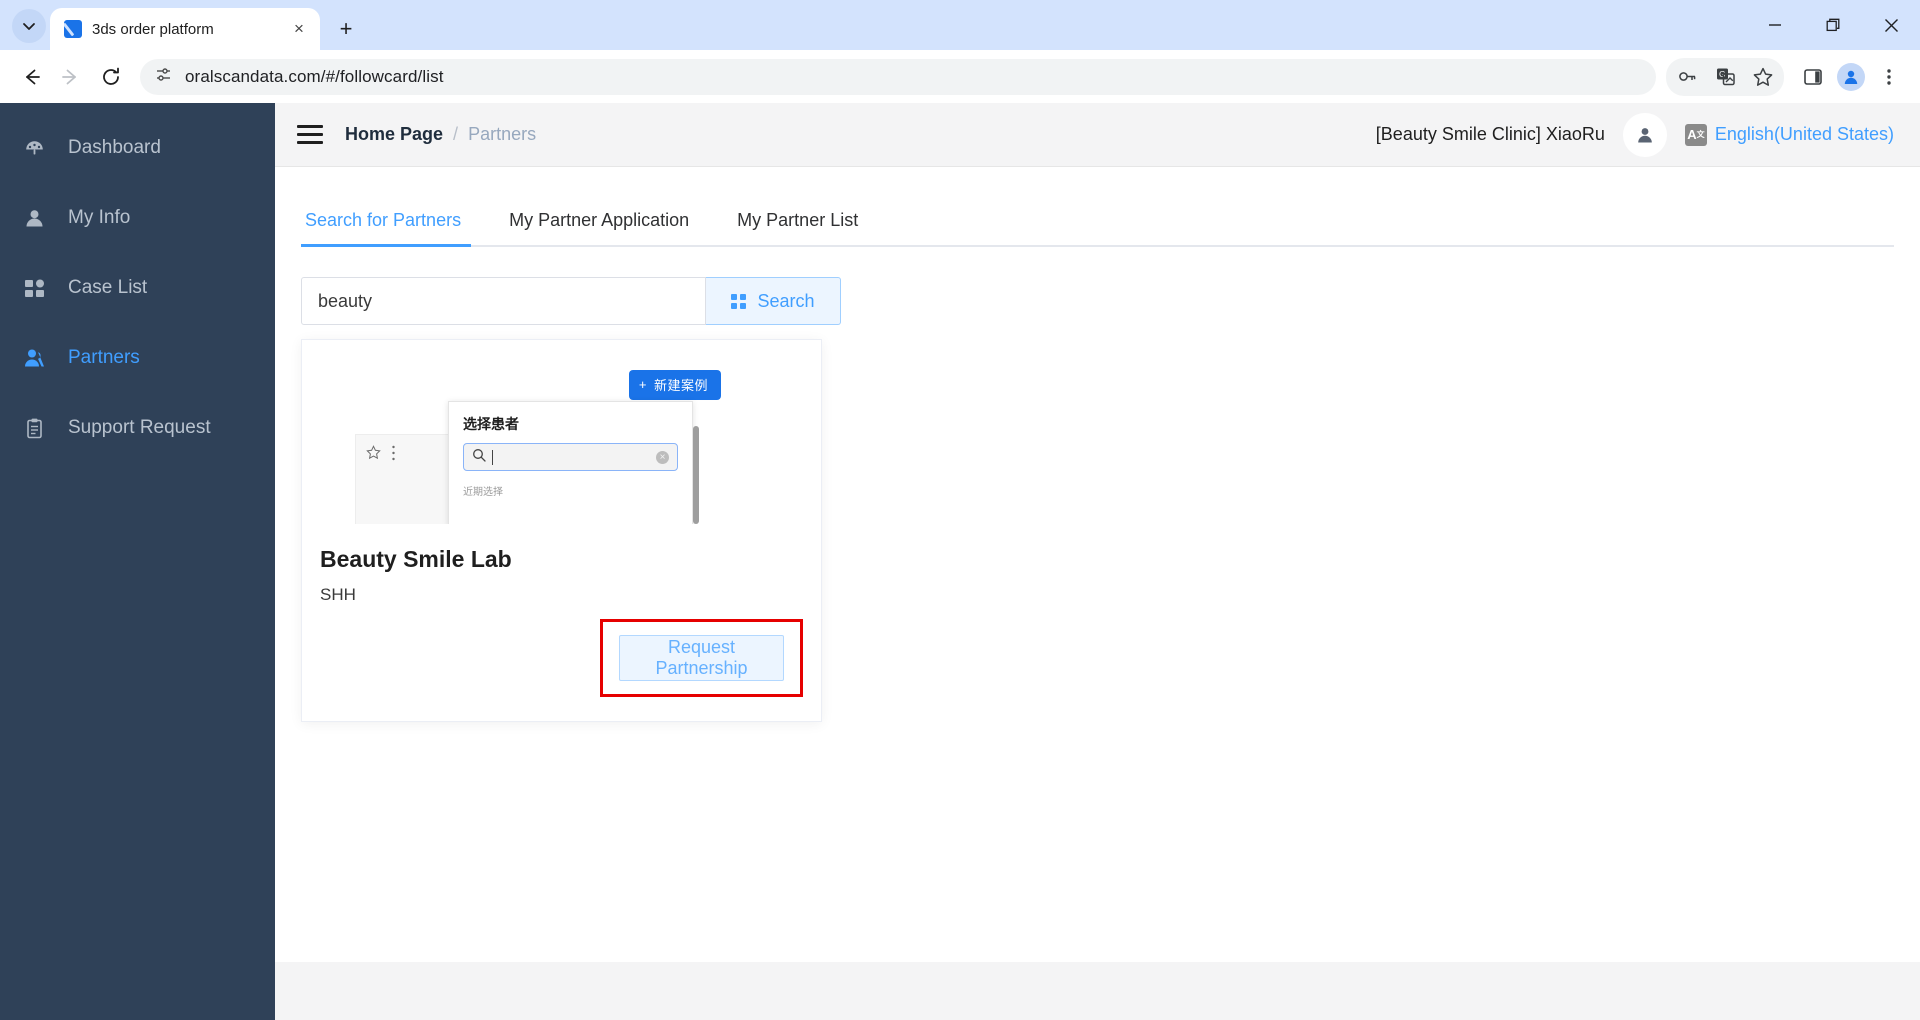 The width and height of the screenshot is (1920, 1020). I want to click on toolbar-icon-group: G, so click(1725, 76).